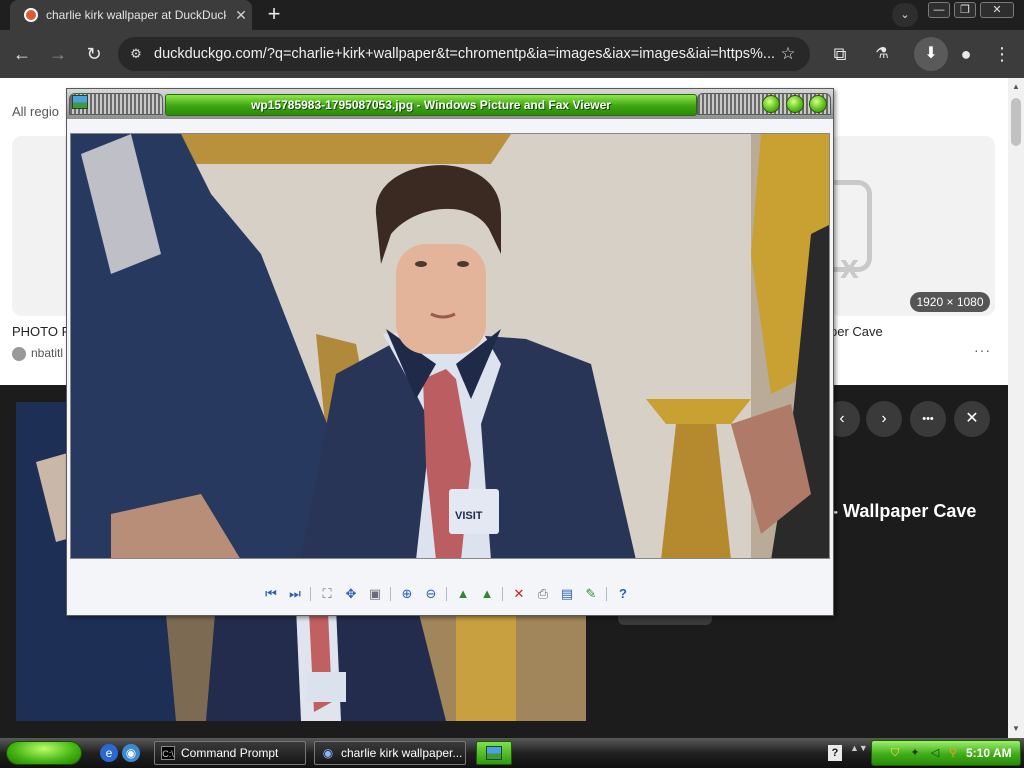 This screenshot has width=1024, height=768. What do you see at coordinates (274, 15) in the screenshot?
I see `new-tab-button: +` at bounding box center [274, 15].